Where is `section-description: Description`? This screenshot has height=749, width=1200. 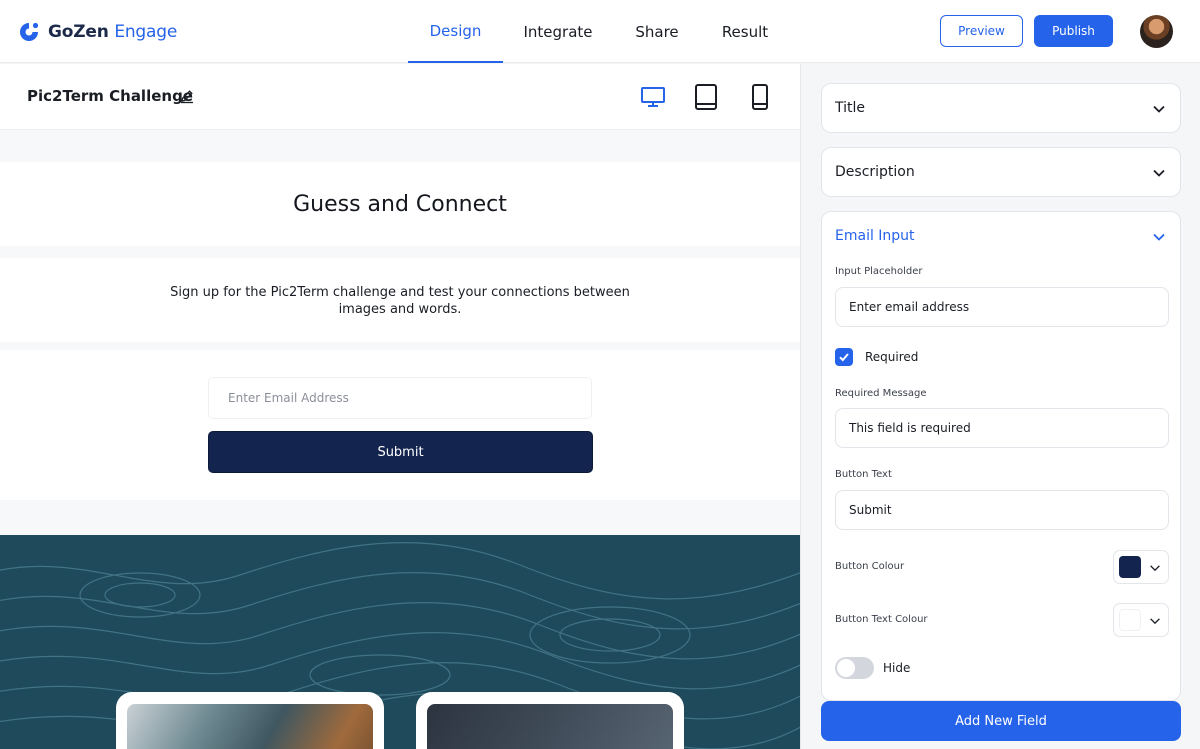
section-description: Description is located at coordinates (1001, 172).